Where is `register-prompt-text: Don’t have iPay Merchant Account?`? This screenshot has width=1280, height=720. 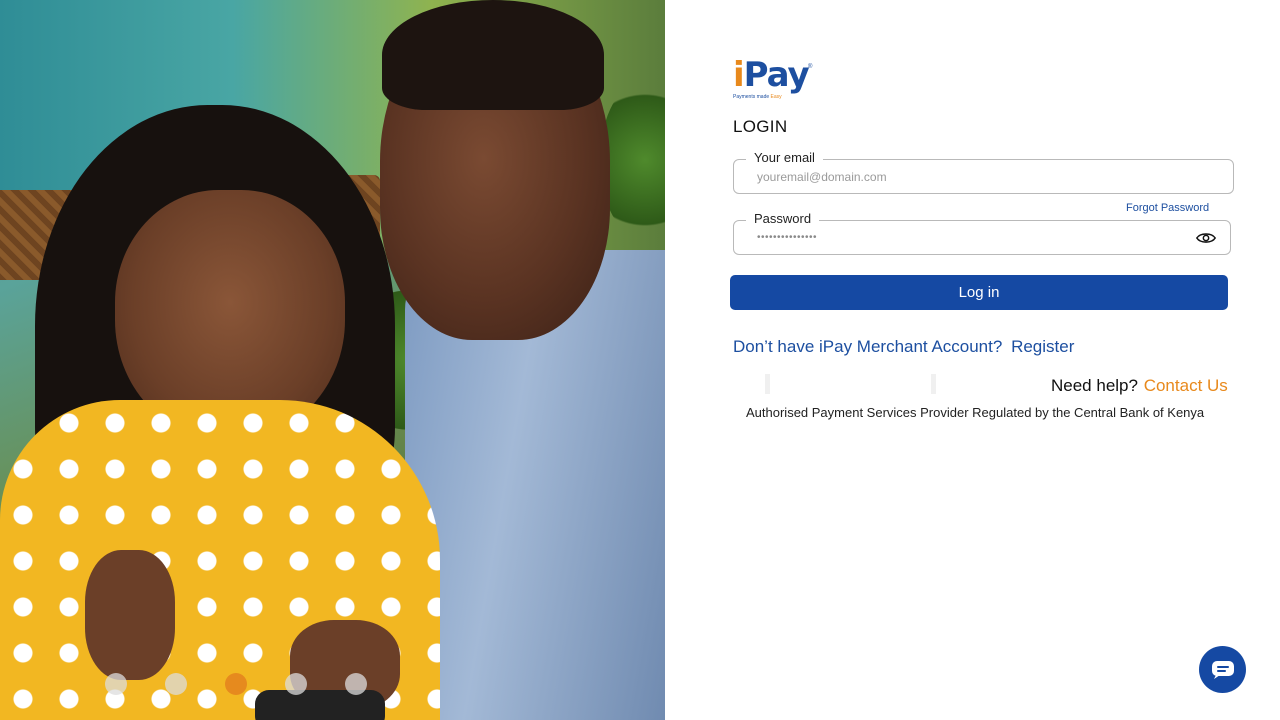
register-prompt-text: Don’t have iPay Merchant Account? is located at coordinates (868, 346).